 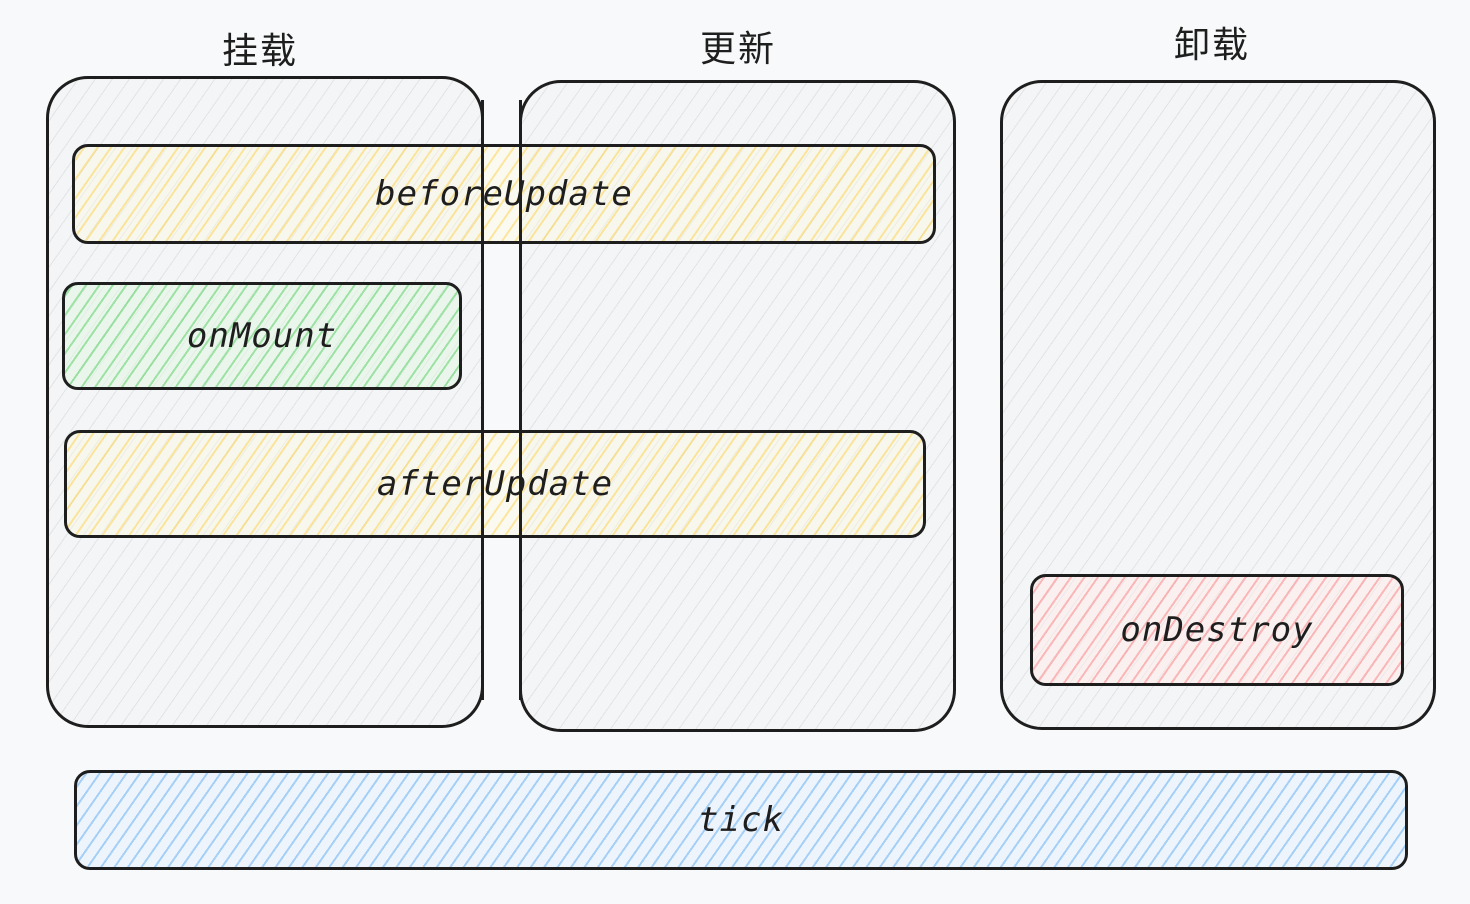 I want to click on on-mount-bar: onMount, so click(x=262, y=336).